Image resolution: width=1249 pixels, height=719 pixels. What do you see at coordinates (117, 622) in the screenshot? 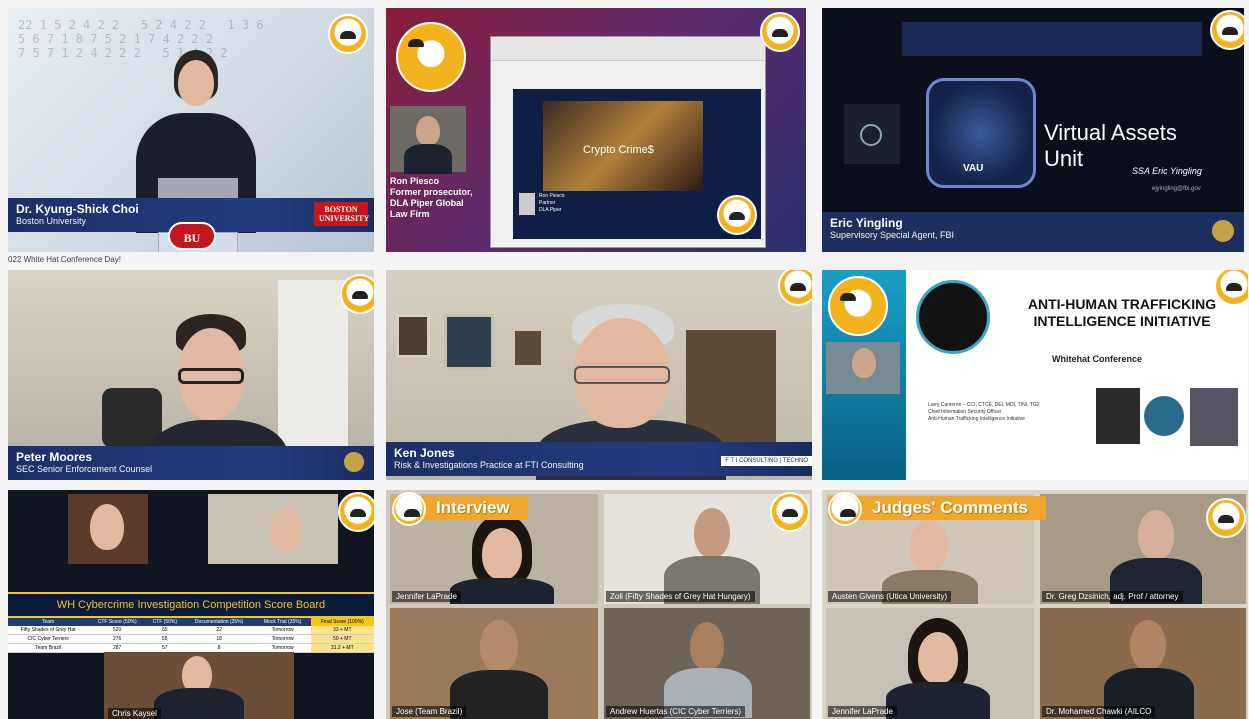
I see `col-ctf-score: CTF Score (50%)` at bounding box center [117, 622].